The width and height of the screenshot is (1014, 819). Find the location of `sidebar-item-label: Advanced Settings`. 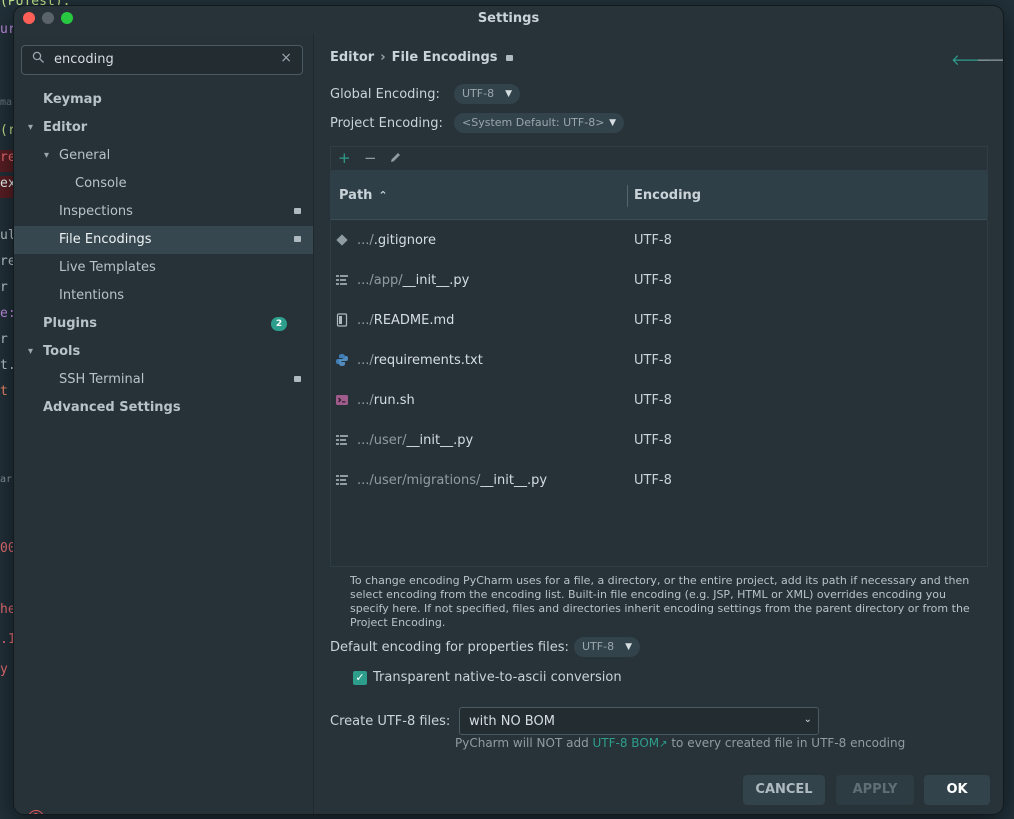

sidebar-item-label: Advanced Settings is located at coordinates (112, 407).